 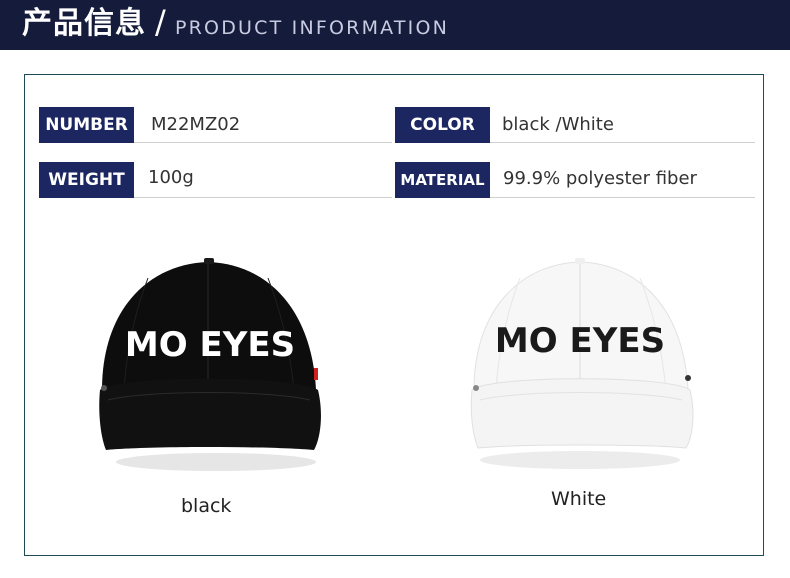 I want to click on header-bar: 产品信息 / PRODUCT INFORMATION, so click(x=395, y=25).